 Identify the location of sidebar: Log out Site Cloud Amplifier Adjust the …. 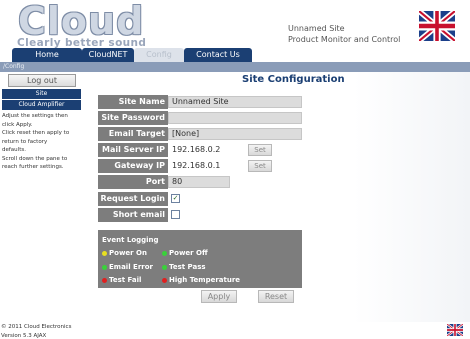
(41, 199).